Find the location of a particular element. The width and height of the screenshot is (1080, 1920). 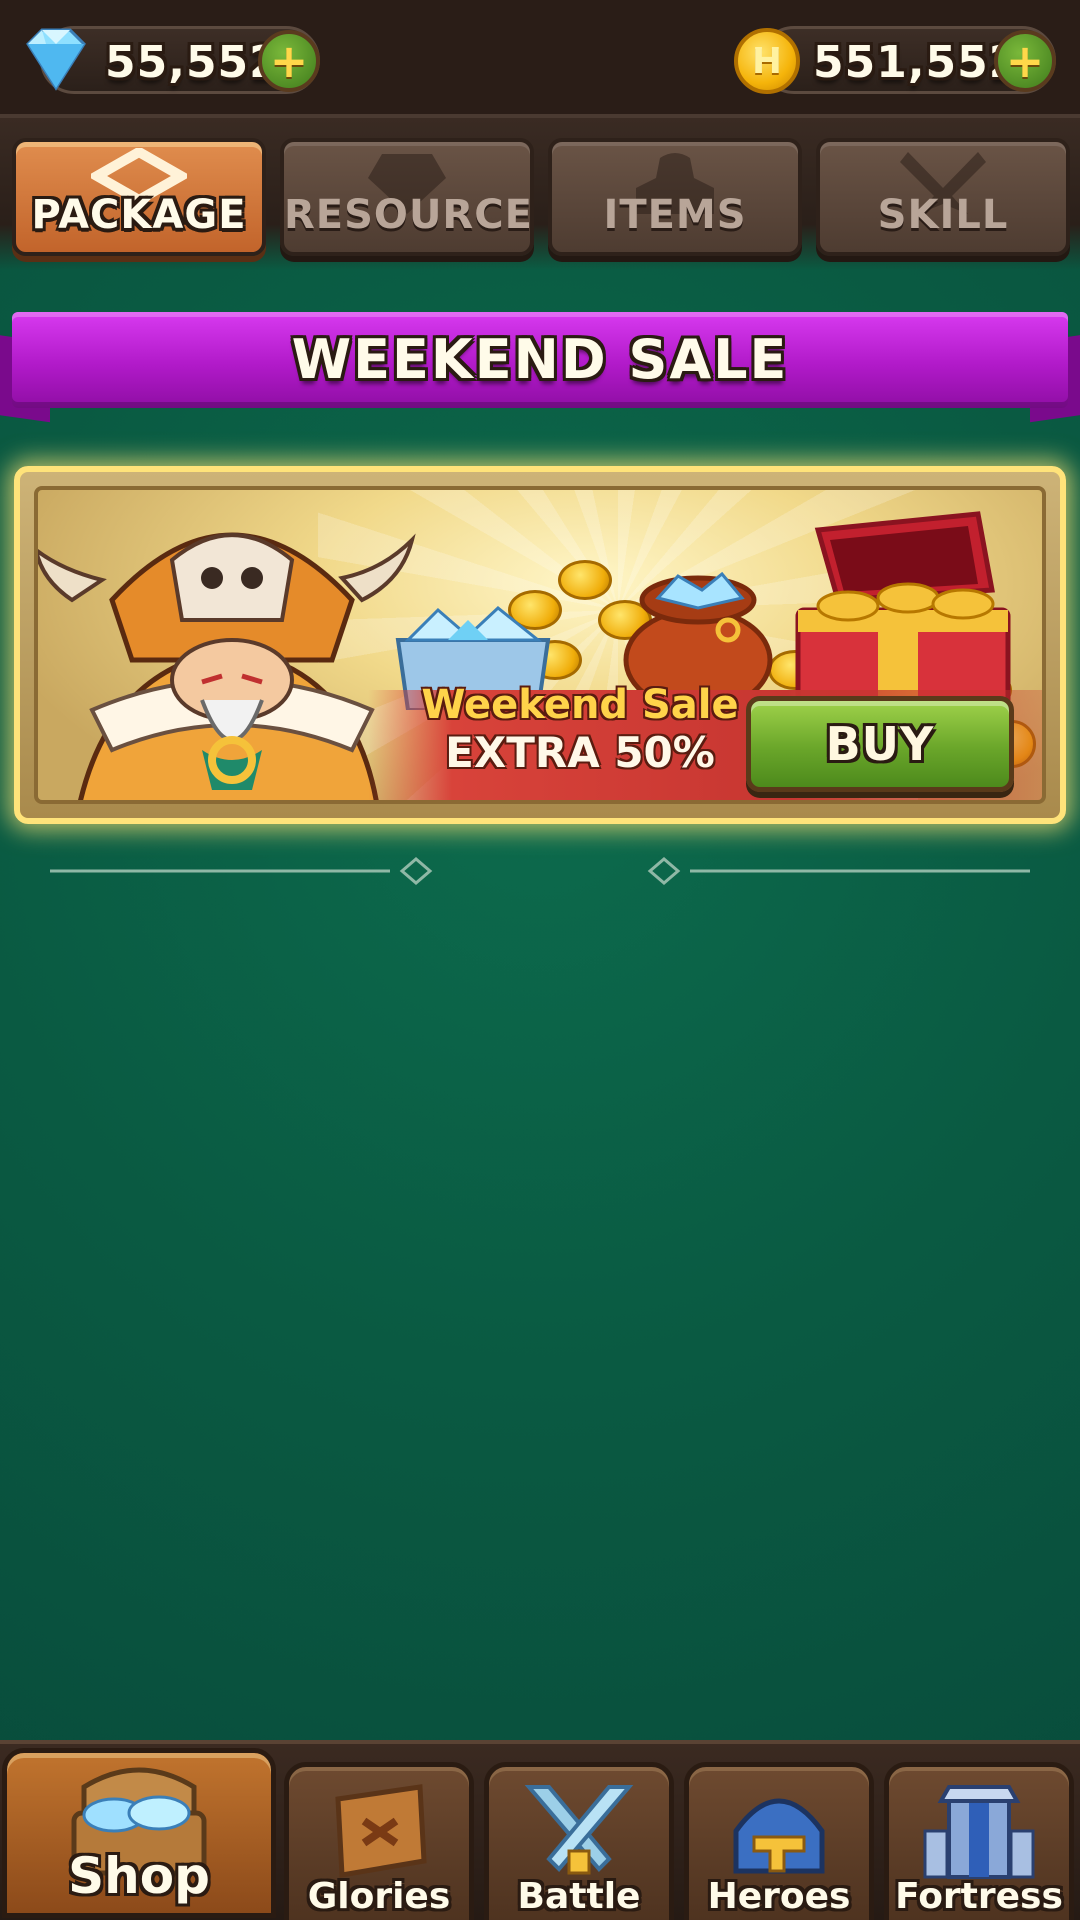

coin-letter: H is located at coordinates (767, 61).